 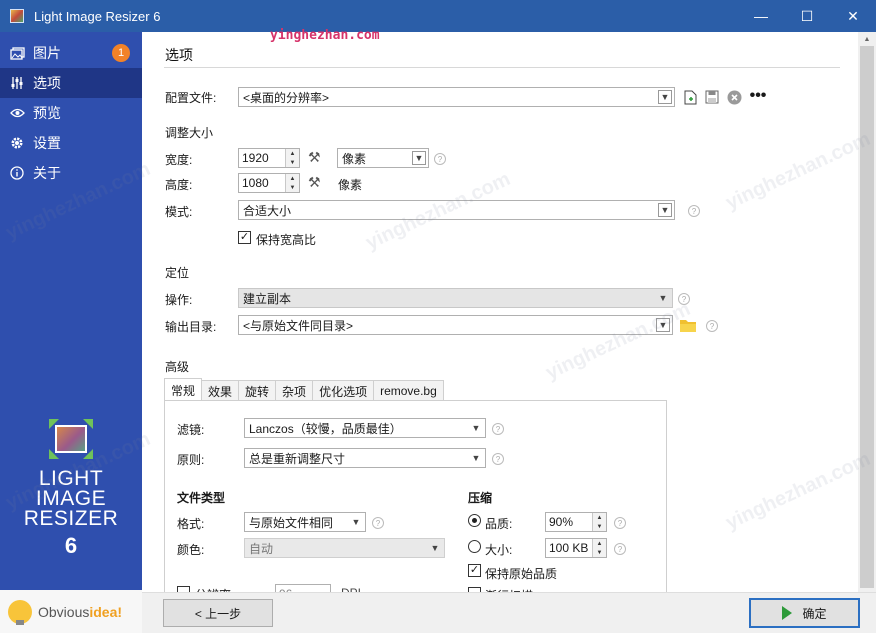 What do you see at coordinates (286, 240) in the screenshot?
I see `keep-ratio-label: 保持宽高比` at bounding box center [286, 240].